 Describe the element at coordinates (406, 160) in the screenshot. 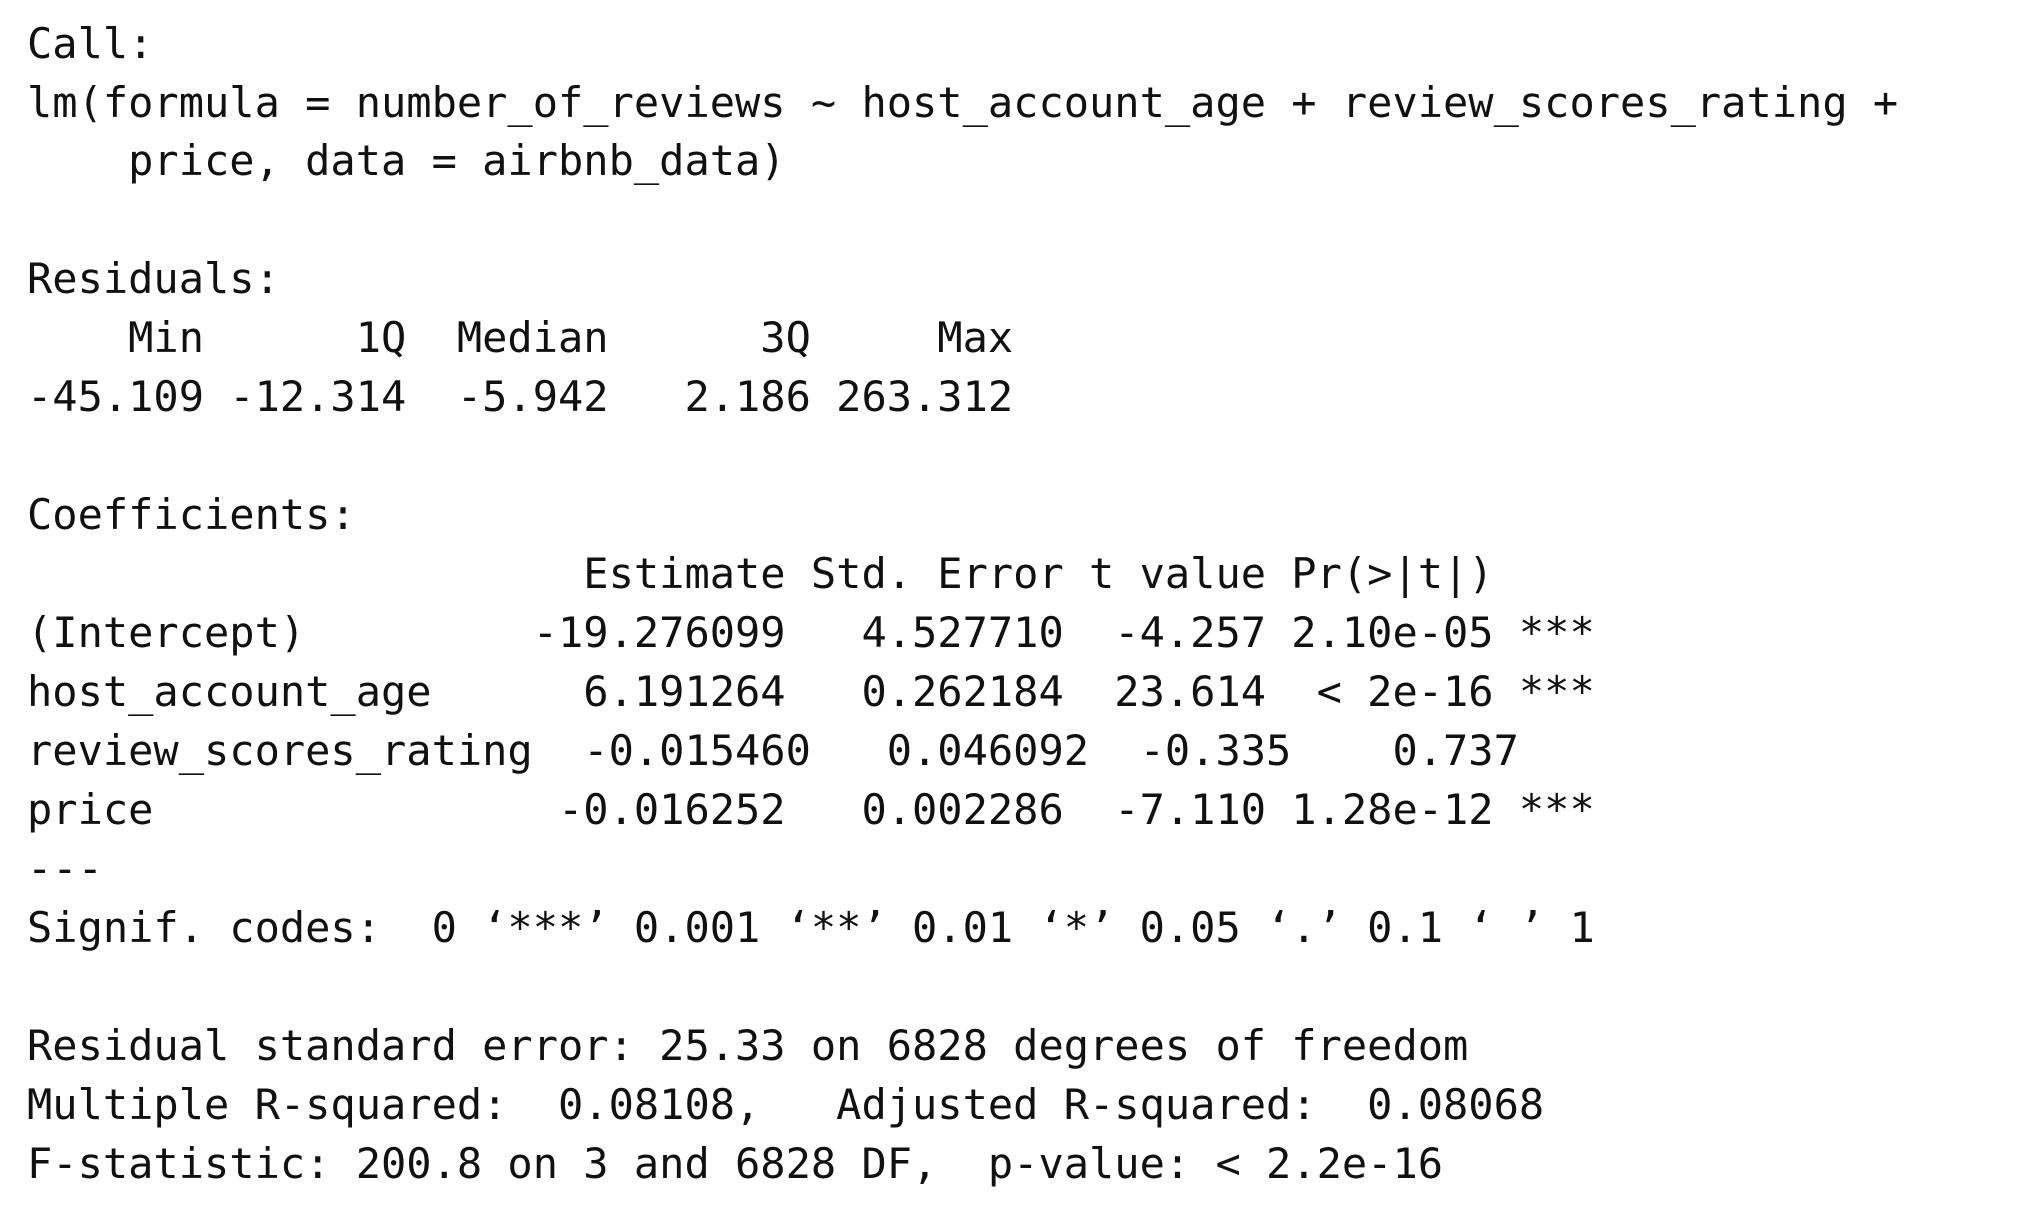

I see `call-formula-line-2: price, data = airbnb_data)` at that location.